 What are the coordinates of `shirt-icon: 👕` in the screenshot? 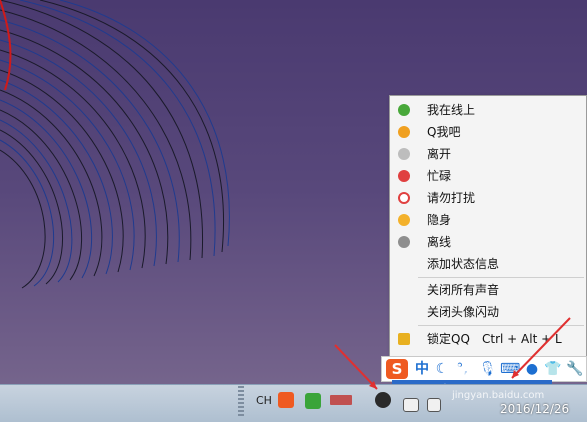 It's located at (552, 369).